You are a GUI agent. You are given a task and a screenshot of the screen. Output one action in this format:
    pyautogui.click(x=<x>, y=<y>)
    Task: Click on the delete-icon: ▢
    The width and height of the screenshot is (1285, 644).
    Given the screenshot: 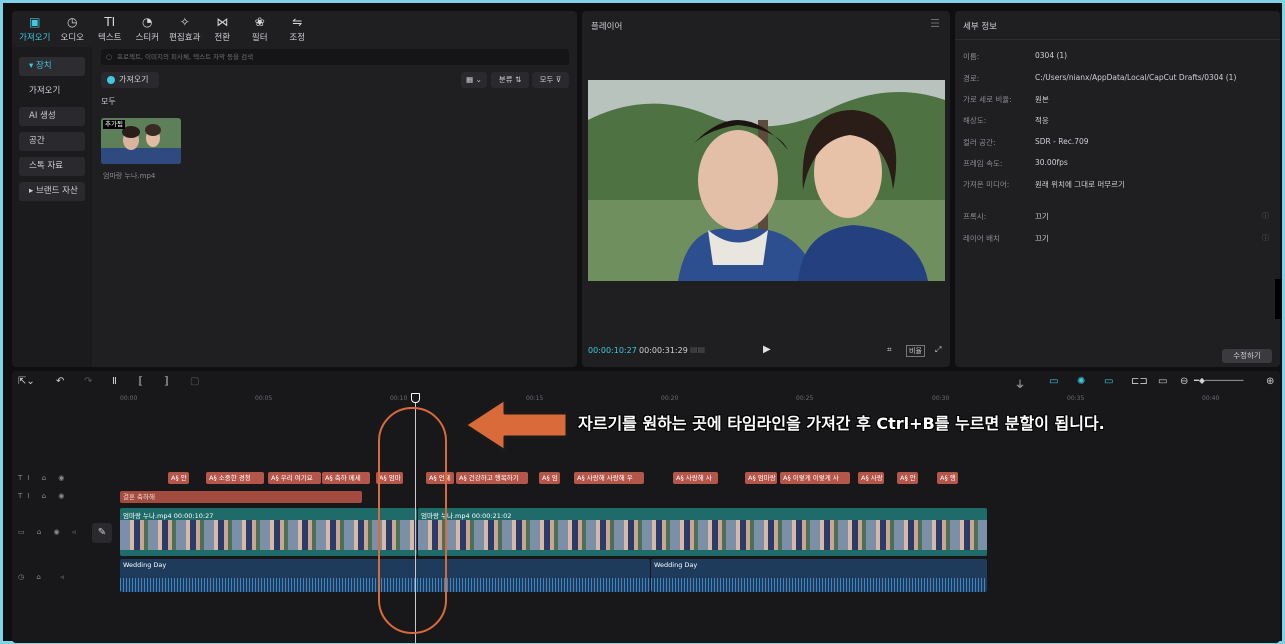 What is the action you would take?
    pyautogui.click(x=194, y=381)
    